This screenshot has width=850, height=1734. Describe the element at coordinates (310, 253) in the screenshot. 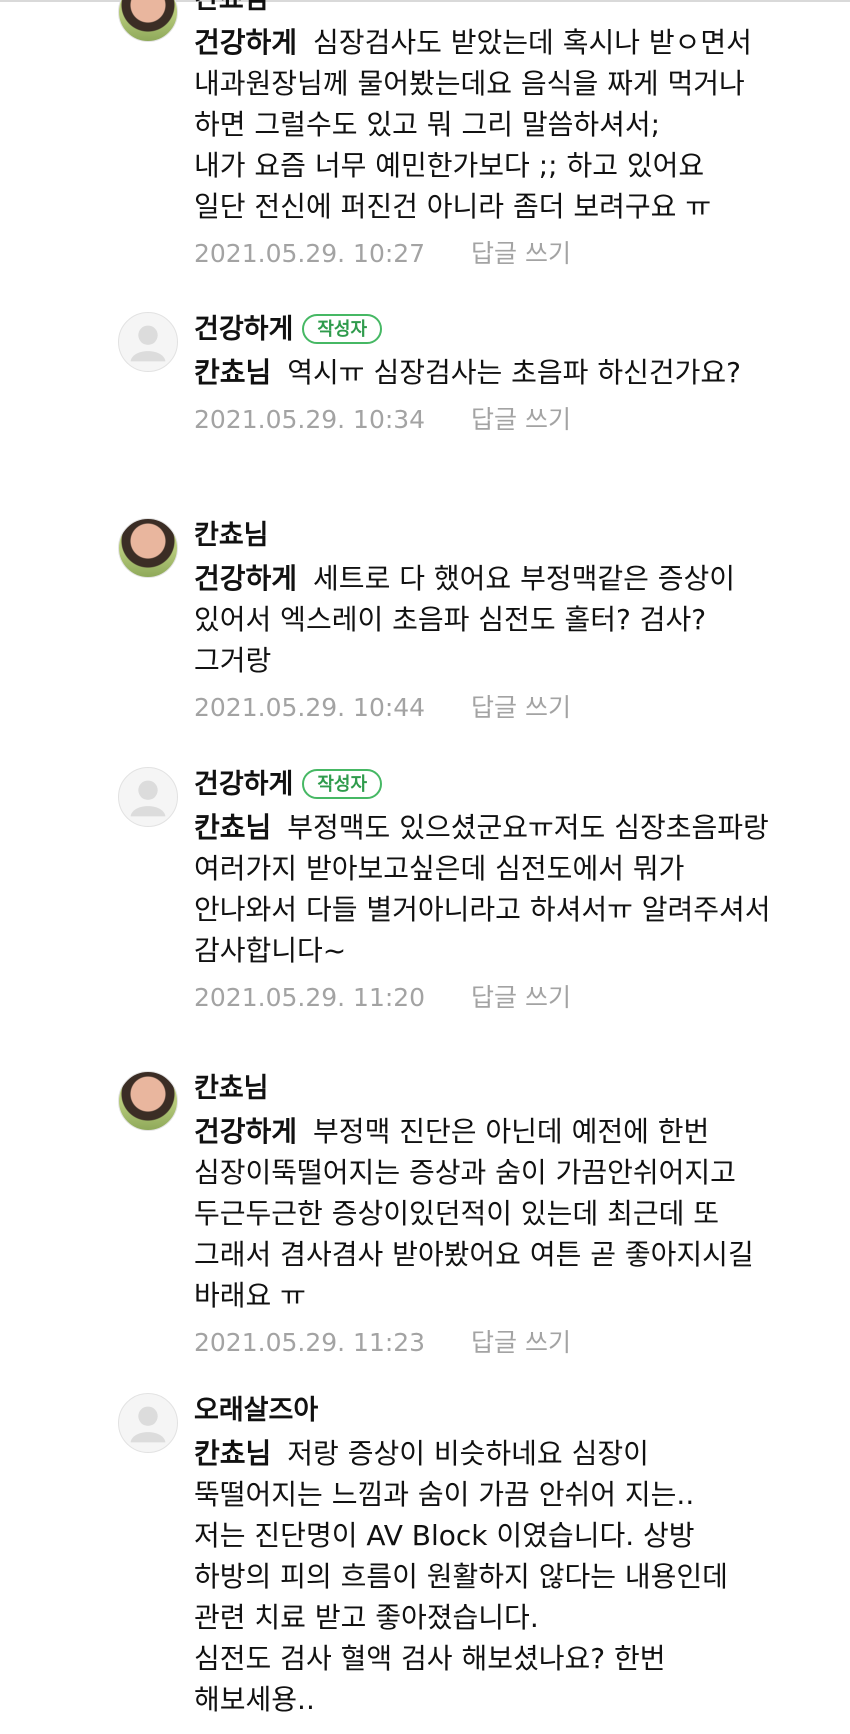

I see `comment-date: 2021.05.29. 10:27` at that location.